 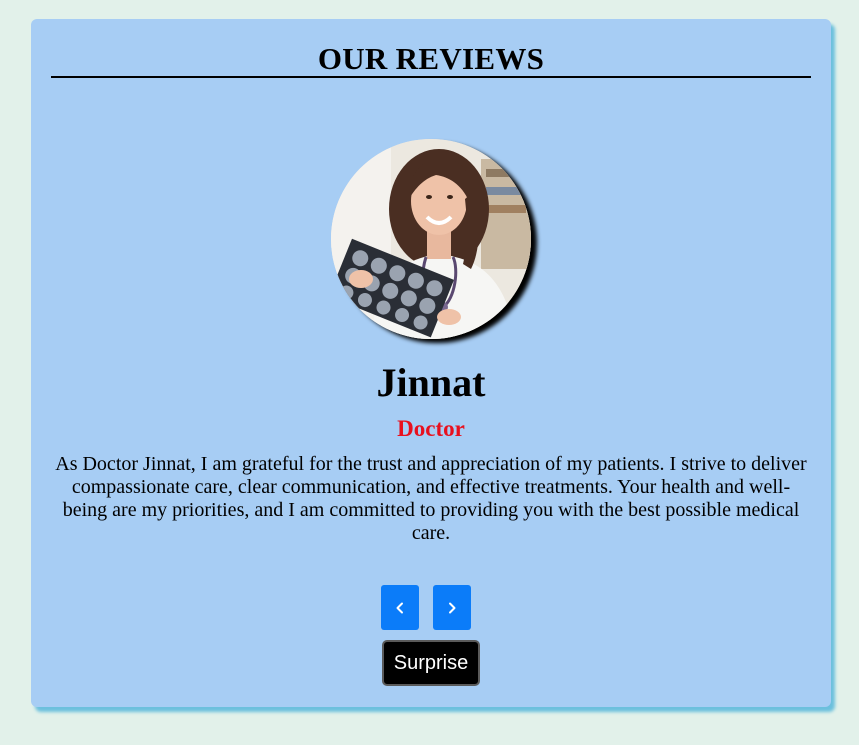 What do you see at coordinates (431, 77) in the screenshot?
I see `title-underline` at bounding box center [431, 77].